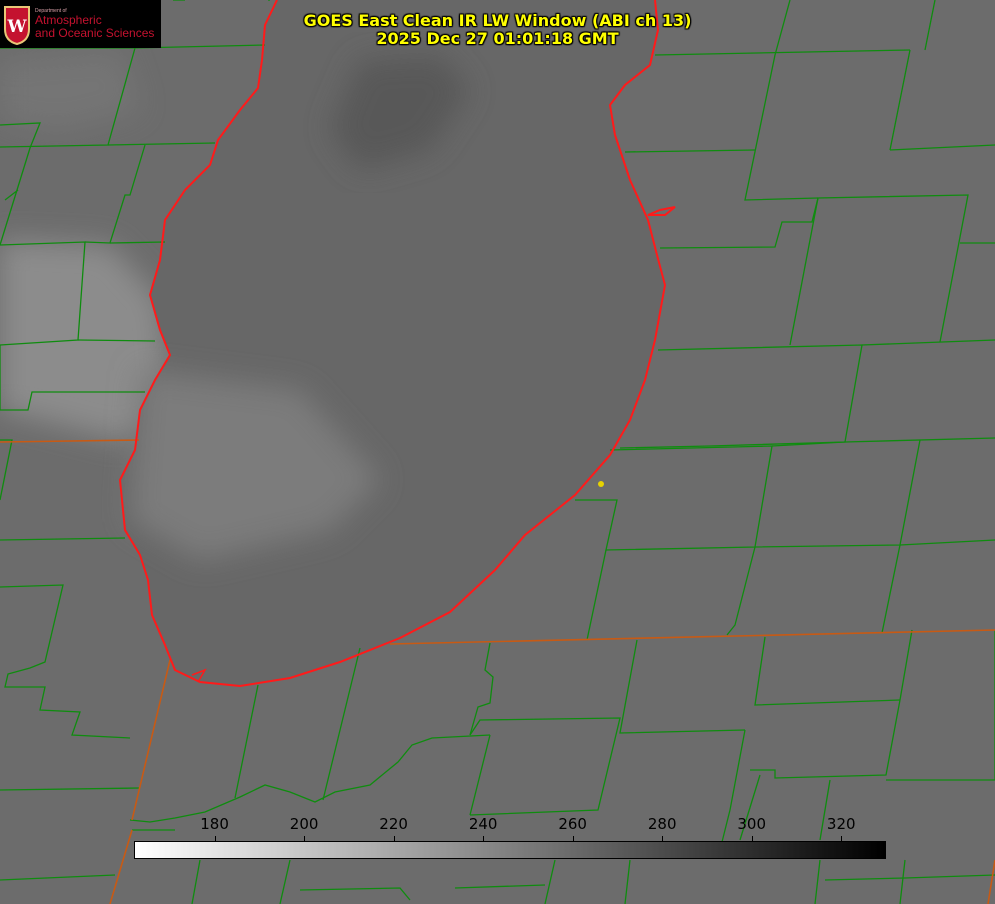 The height and width of the screenshot is (904, 995). Describe the element at coordinates (752, 824) in the screenshot. I see `colorbar-tick-label: 300` at that location.